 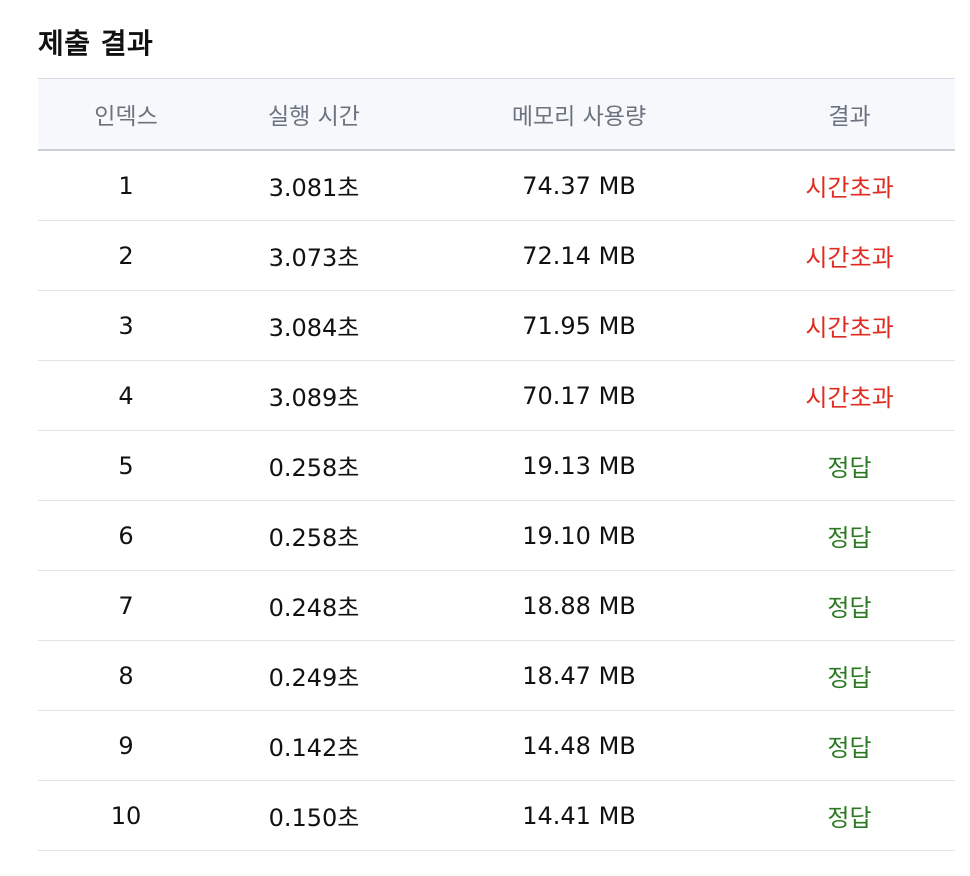 What do you see at coordinates (314, 745) in the screenshot?
I see `cell-time: 0.142초` at bounding box center [314, 745].